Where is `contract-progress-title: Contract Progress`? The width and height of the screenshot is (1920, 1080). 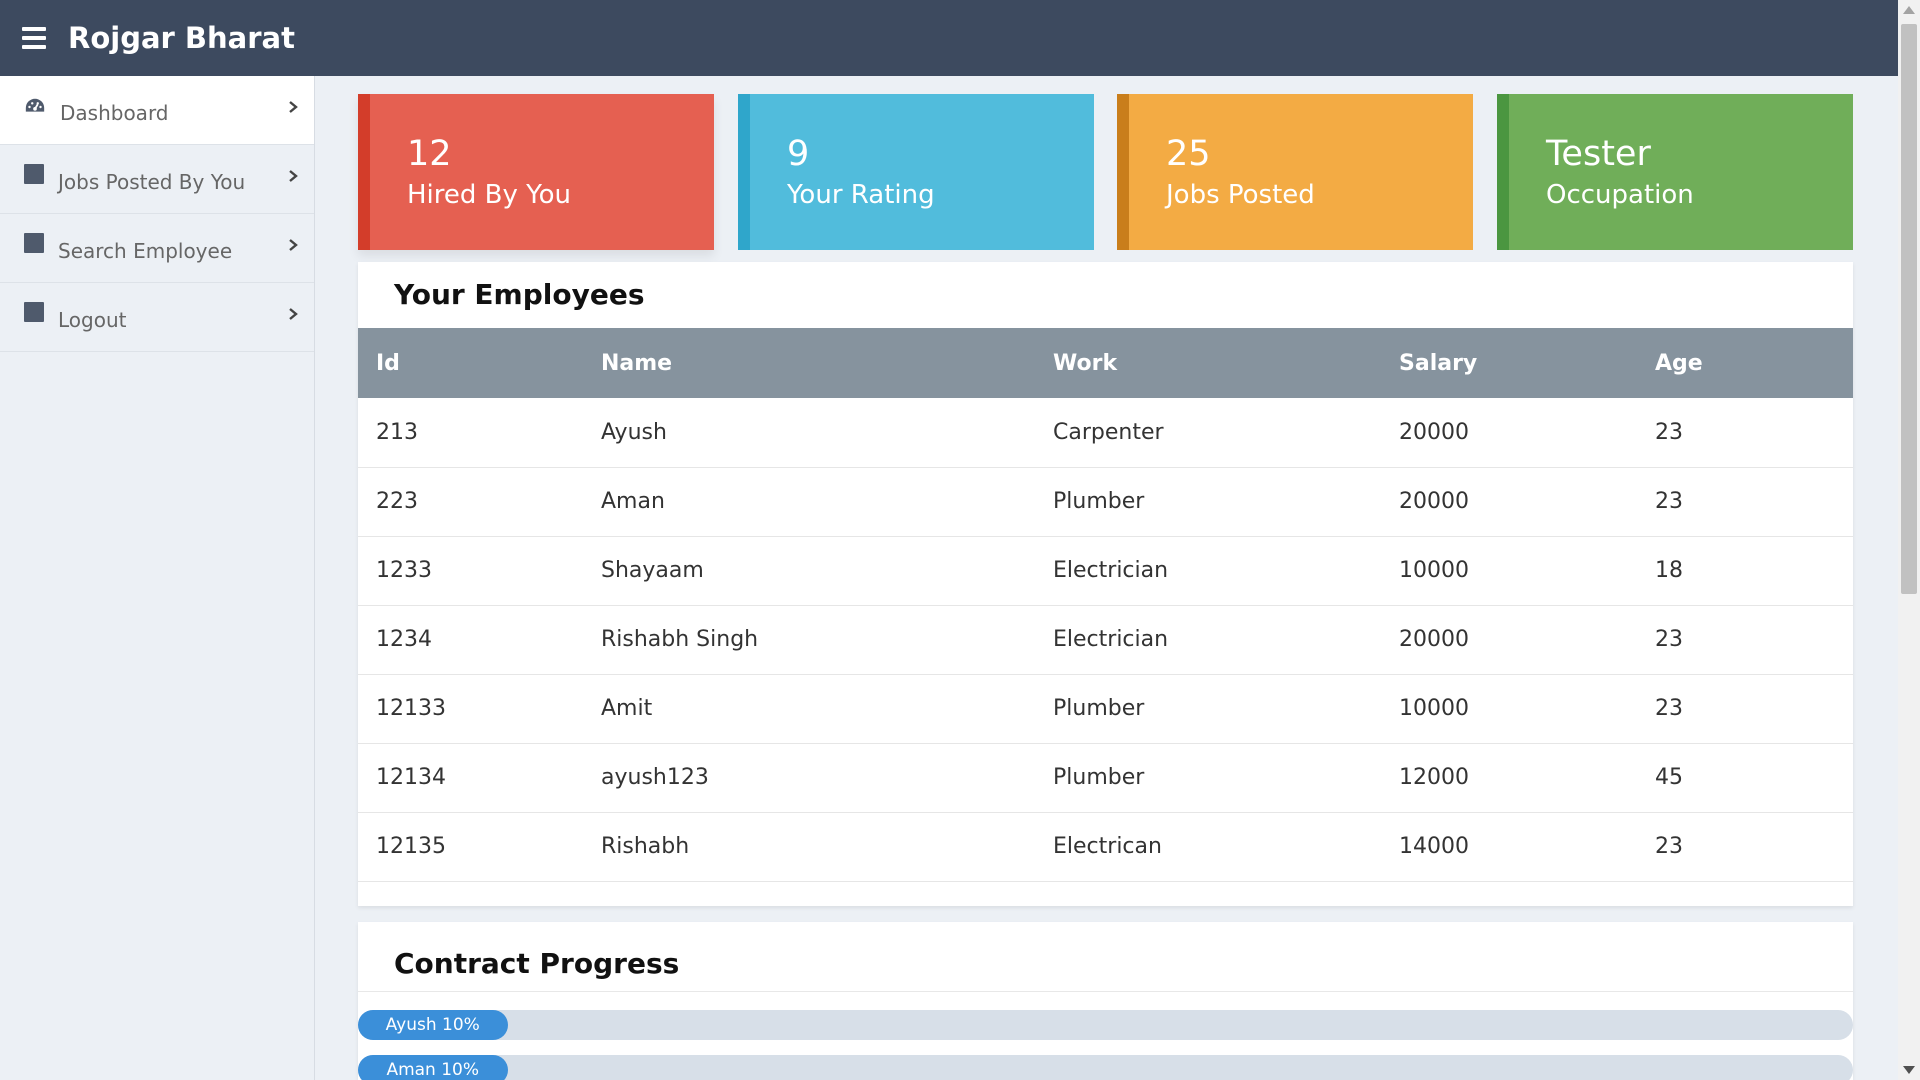
contract-progress-title: Contract Progress is located at coordinates (1105, 957).